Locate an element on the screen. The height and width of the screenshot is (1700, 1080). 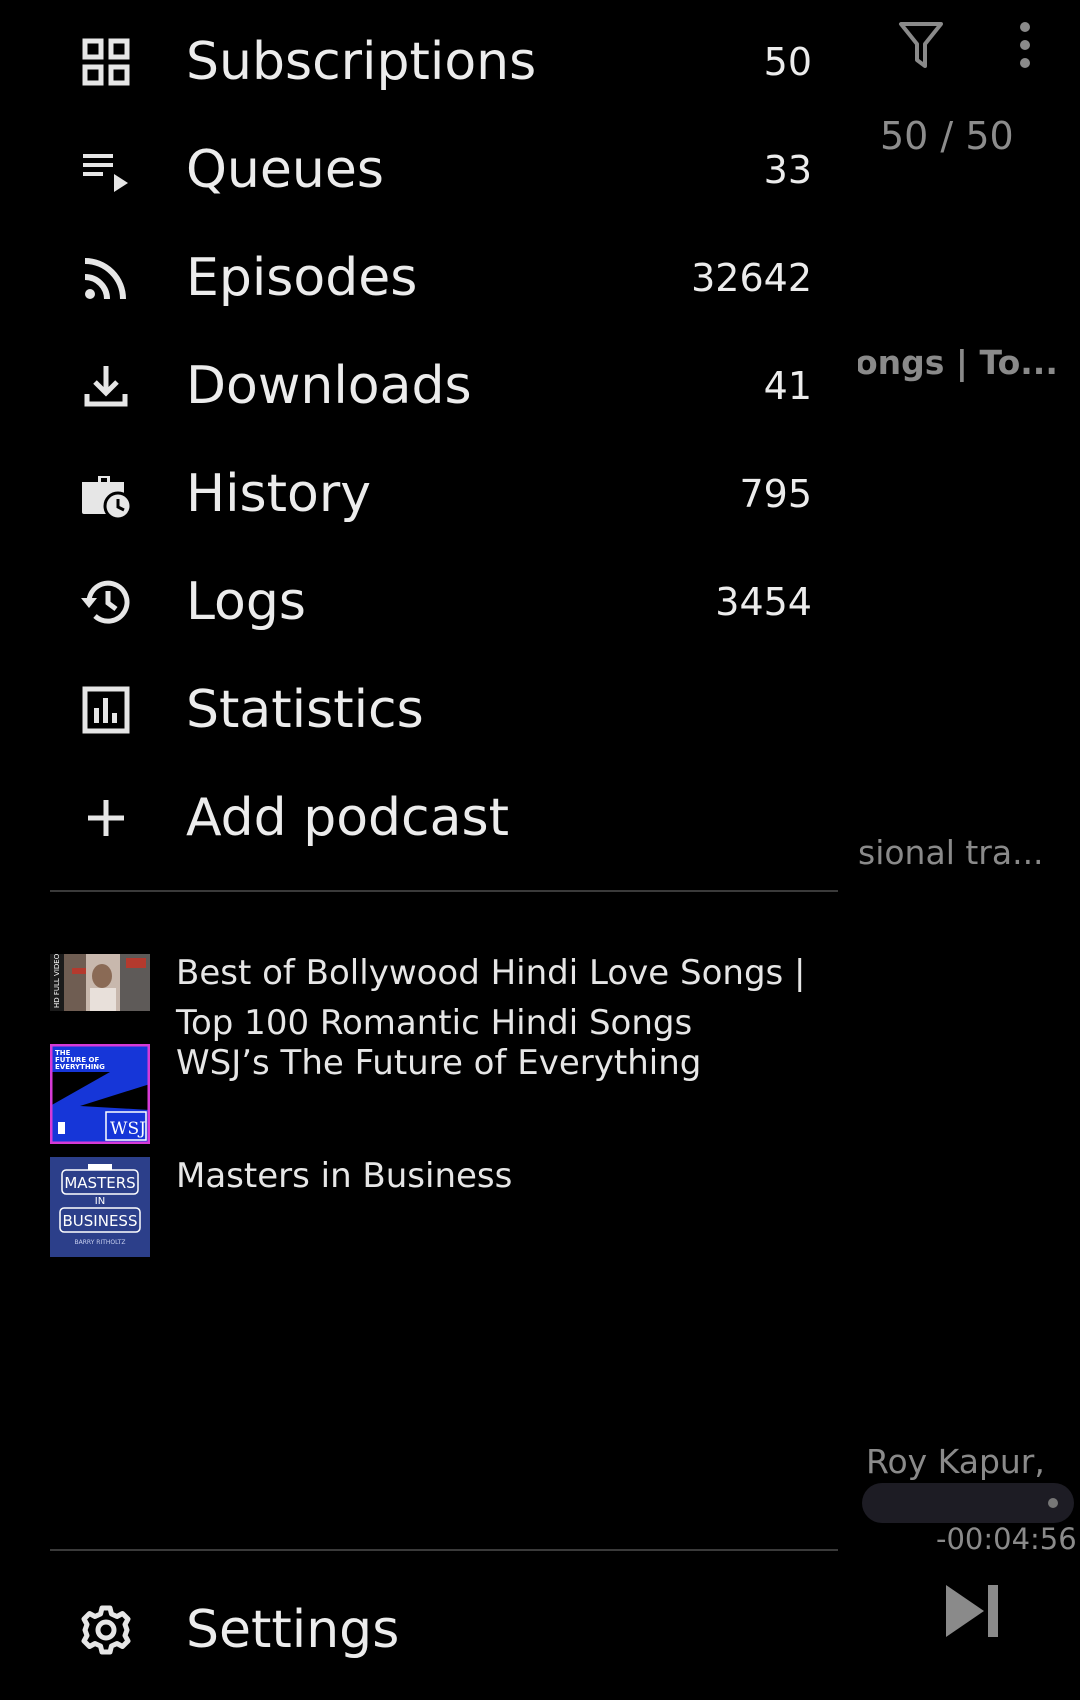
progress-knob is located at coordinates (1053, 1503).